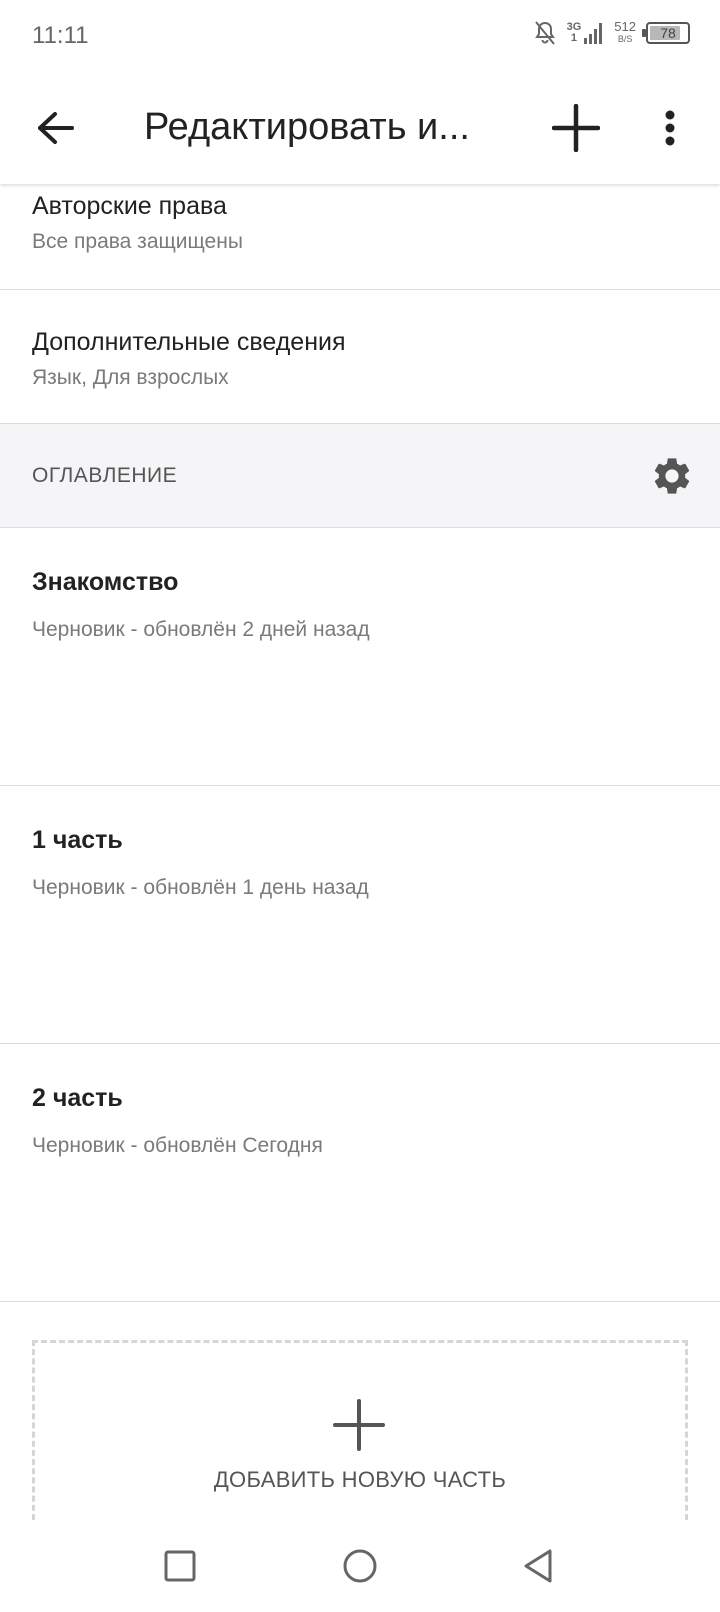 The image size is (720, 1612). Describe the element at coordinates (77, 1098) in the screenshot. I see `part-title: 2 часть` at that location.